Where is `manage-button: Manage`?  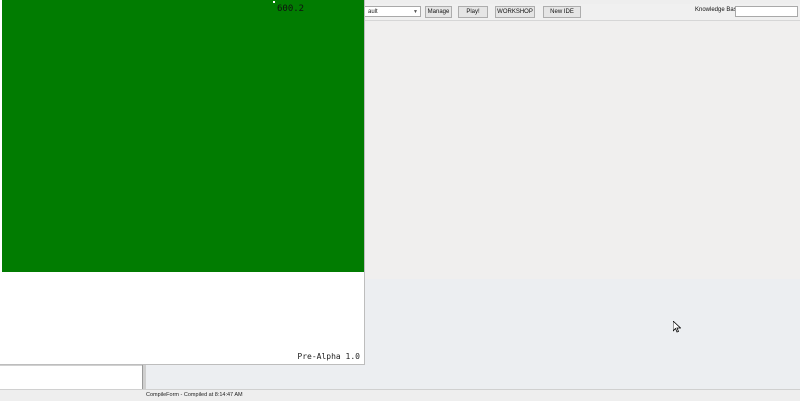
manage-button: Manage is located at coordinates (438, 12).